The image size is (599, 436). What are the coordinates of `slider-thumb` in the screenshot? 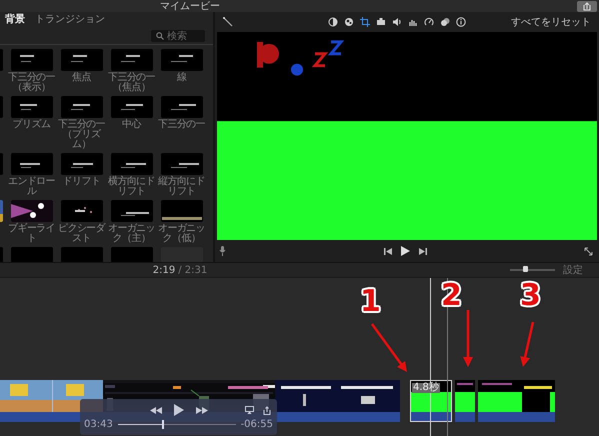 It's located at (525, 269).